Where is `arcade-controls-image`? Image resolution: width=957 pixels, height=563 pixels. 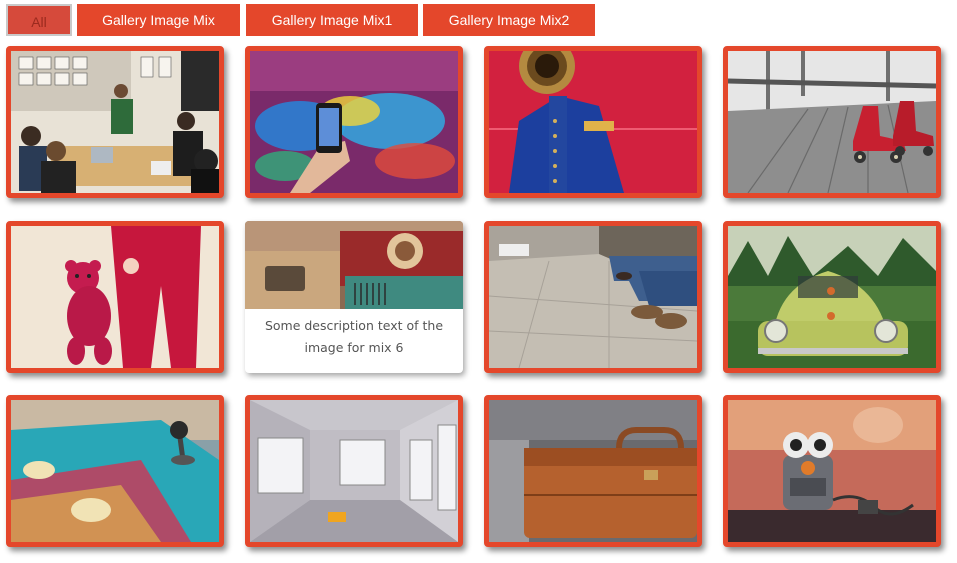
arcade-controls-image is located at coordinates (115, 471).